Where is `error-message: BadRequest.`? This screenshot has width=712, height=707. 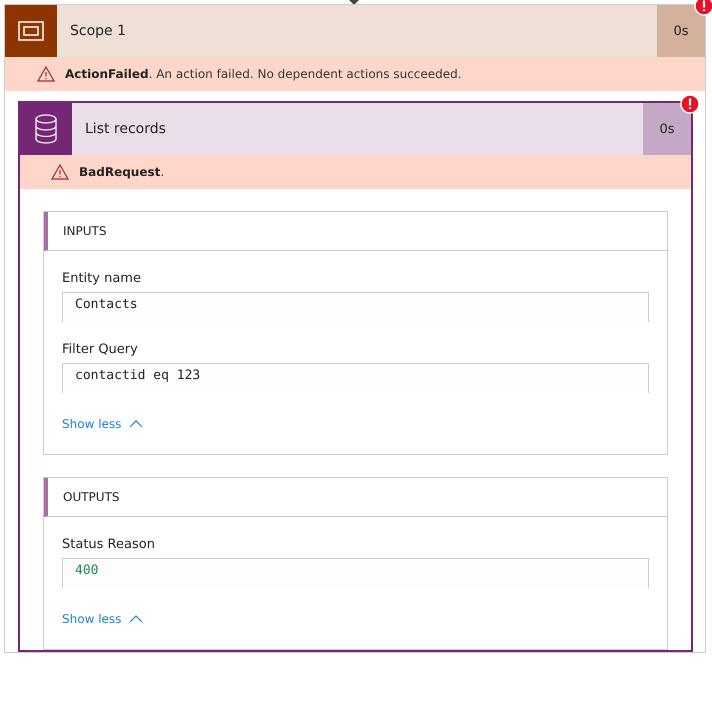
error-message: BadRequest. is located at coordinates (121, 172).